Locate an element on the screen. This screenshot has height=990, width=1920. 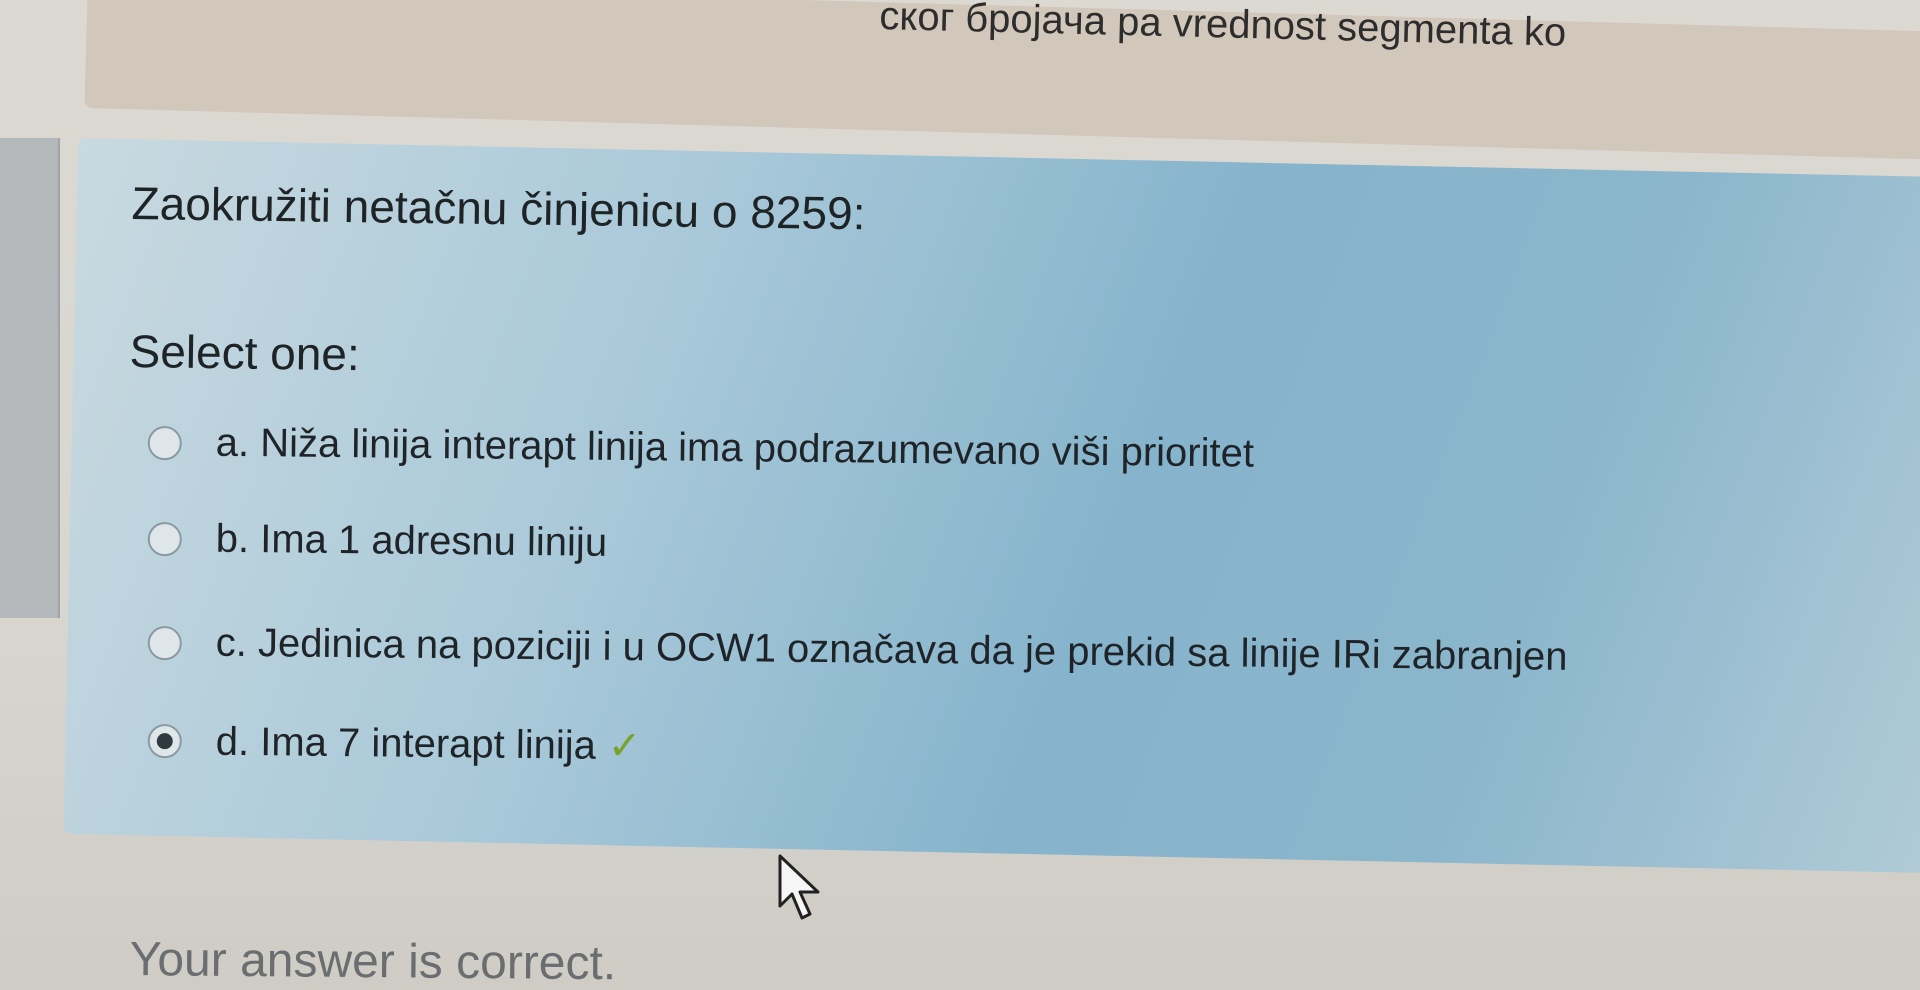
radio-option-a is located at coordinates (164, 442).